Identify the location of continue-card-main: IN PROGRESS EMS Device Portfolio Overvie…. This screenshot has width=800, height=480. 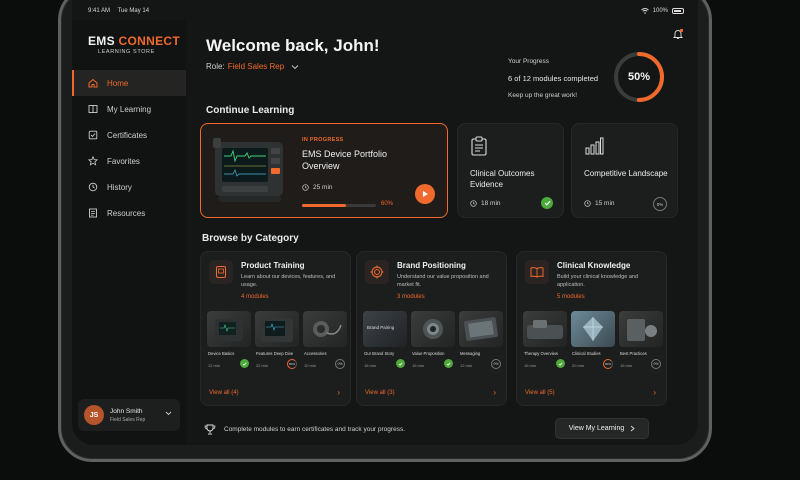
(324, 170).